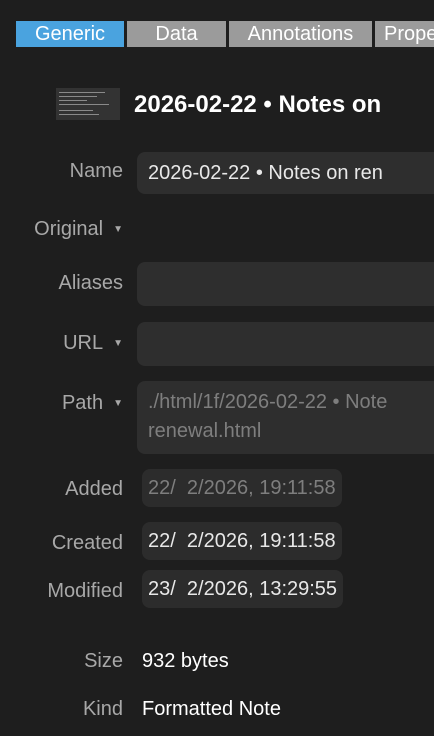 The height and width of the screenshot is (736, 434). Describe the element at coordinates (93, 343) in the screenshot. I see `url-dropdown: URL ▼` at that location.